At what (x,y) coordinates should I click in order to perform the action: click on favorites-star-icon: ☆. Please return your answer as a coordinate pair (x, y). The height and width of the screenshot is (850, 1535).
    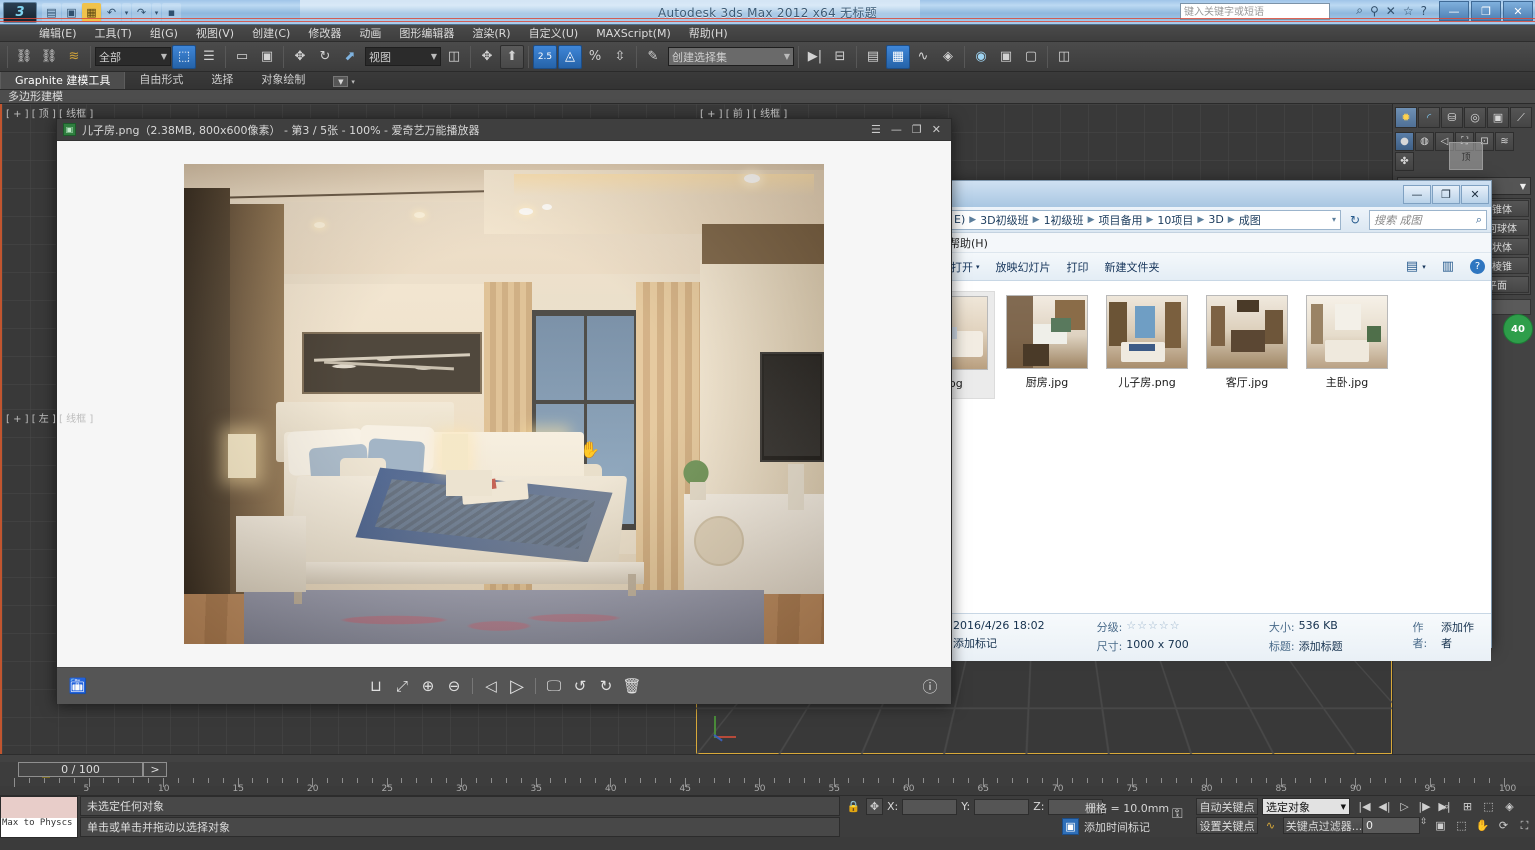
    Looking at the image, I should click on (1408, 11).